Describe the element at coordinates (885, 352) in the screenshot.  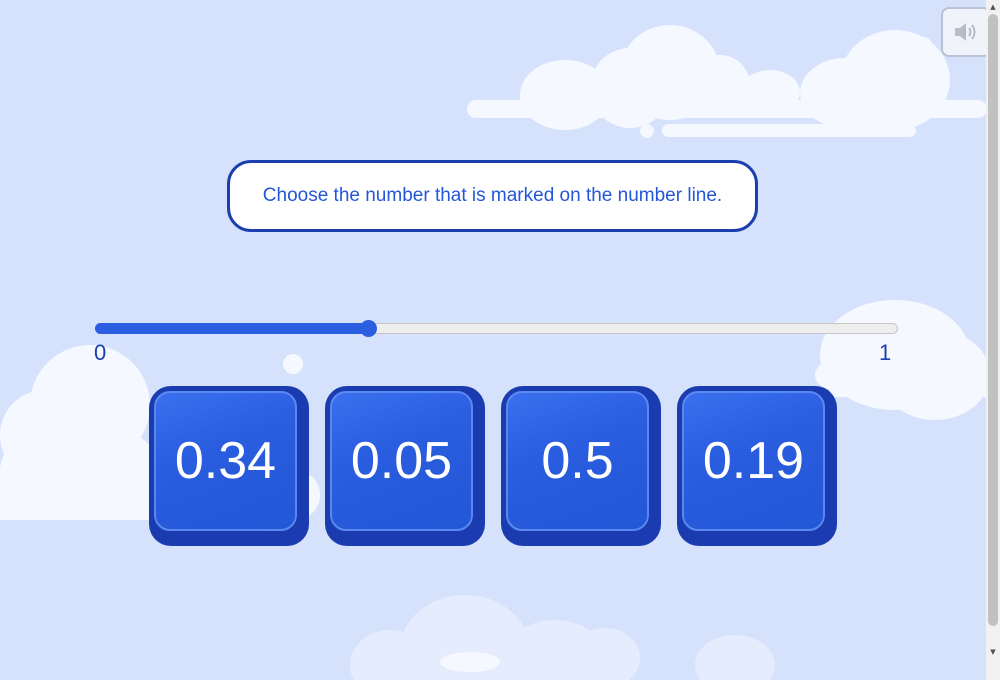
I see `number-line-max-label: 1` at that location.